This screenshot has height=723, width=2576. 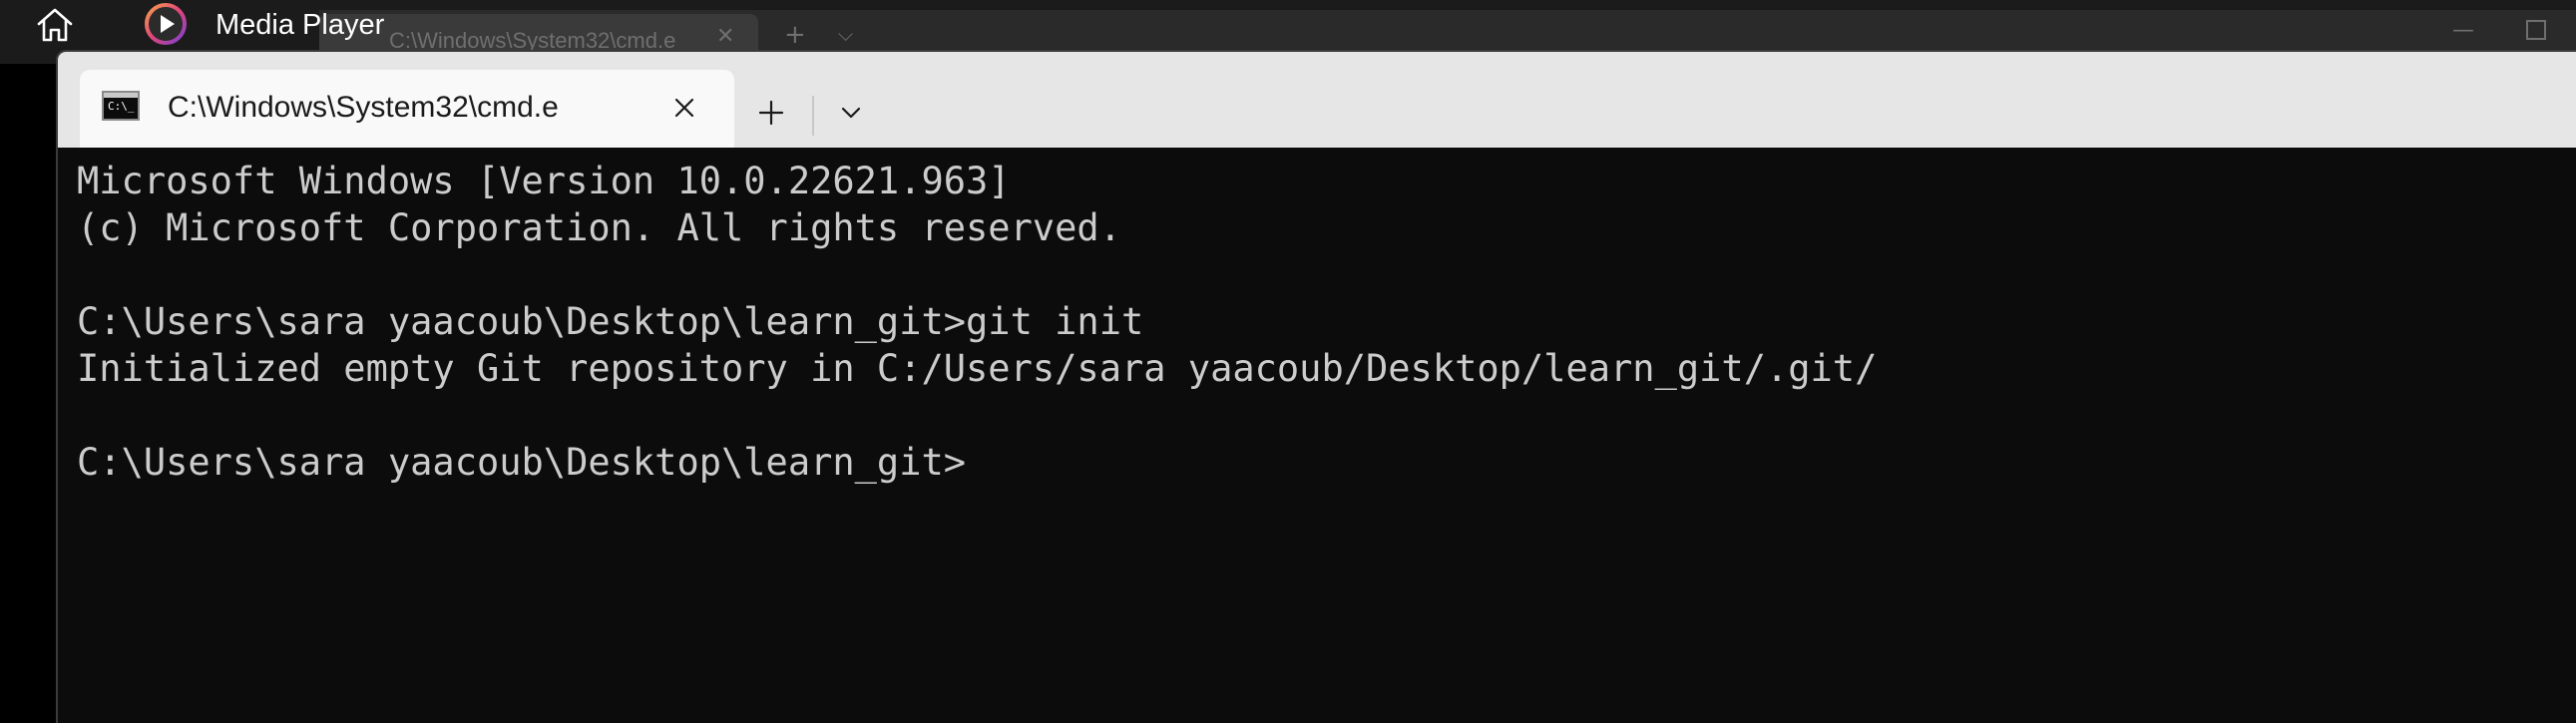 I want to click on new-tab-button, so click(x=771, y=113).